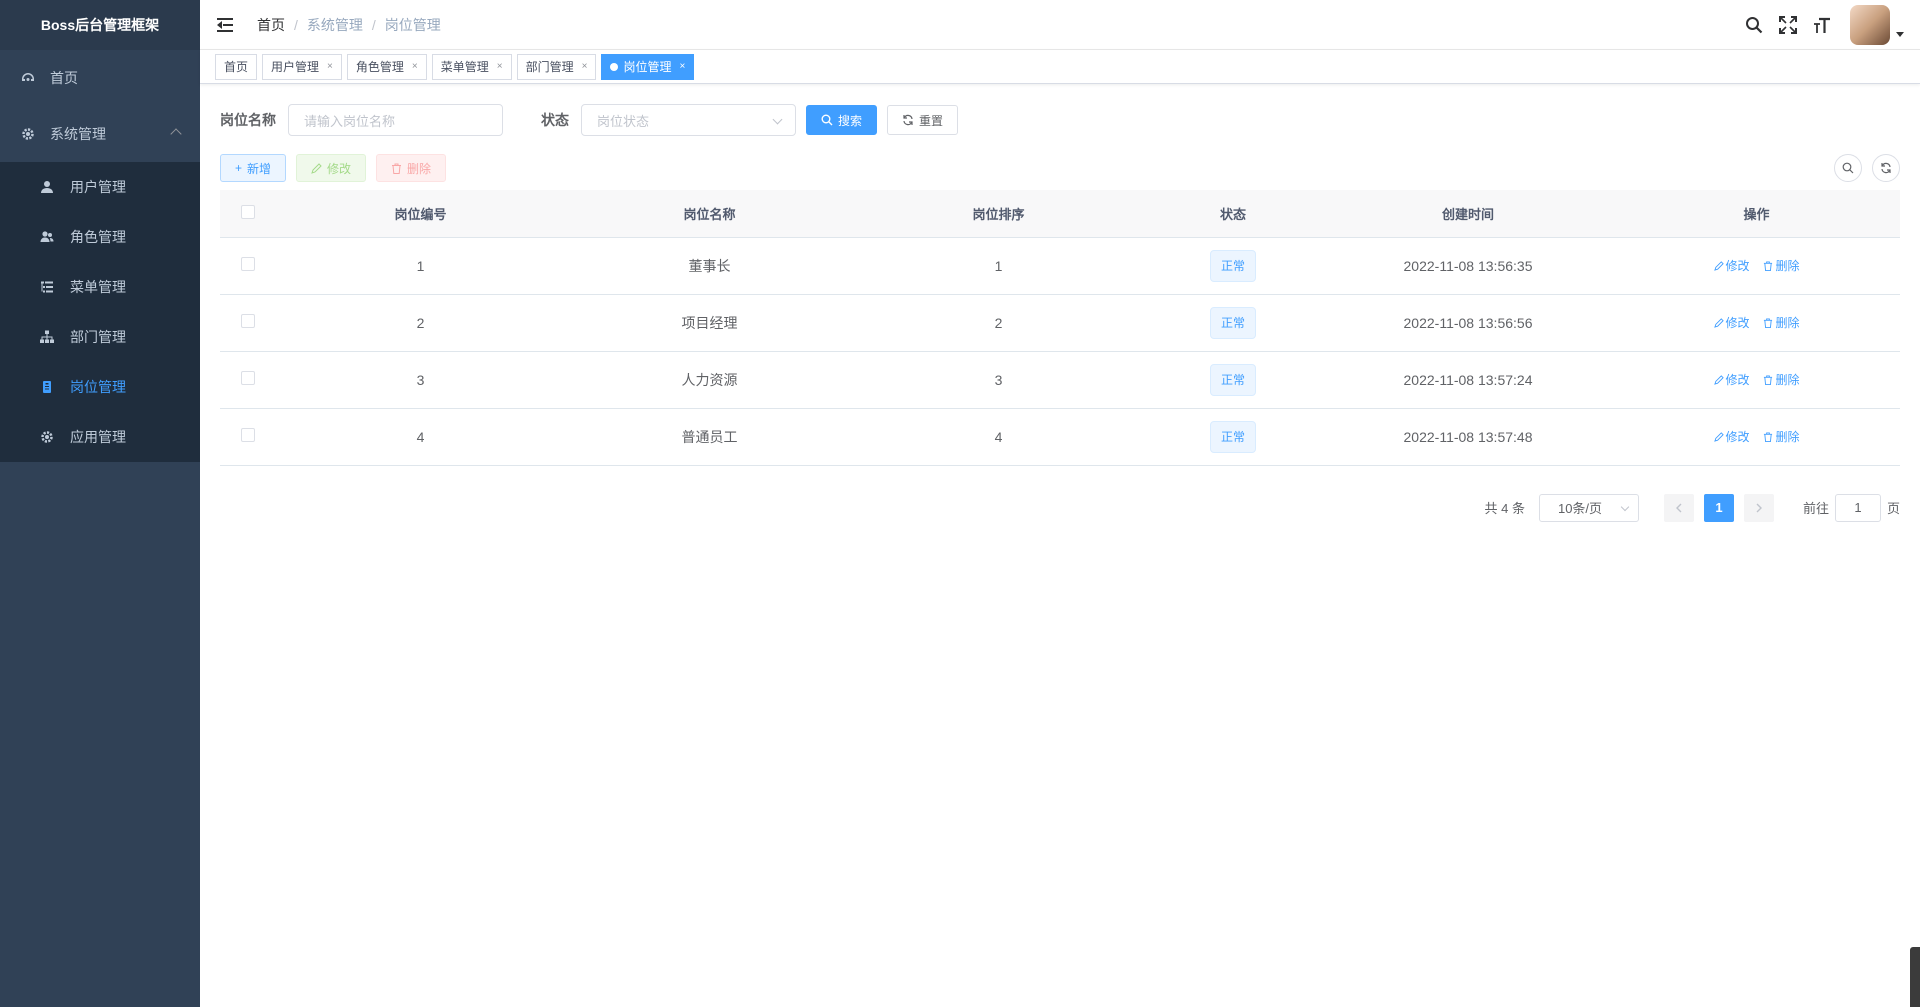 The height and width of the screenshot is (1007, 1920). I want to click on refresh-icon, so click(1886, 168).